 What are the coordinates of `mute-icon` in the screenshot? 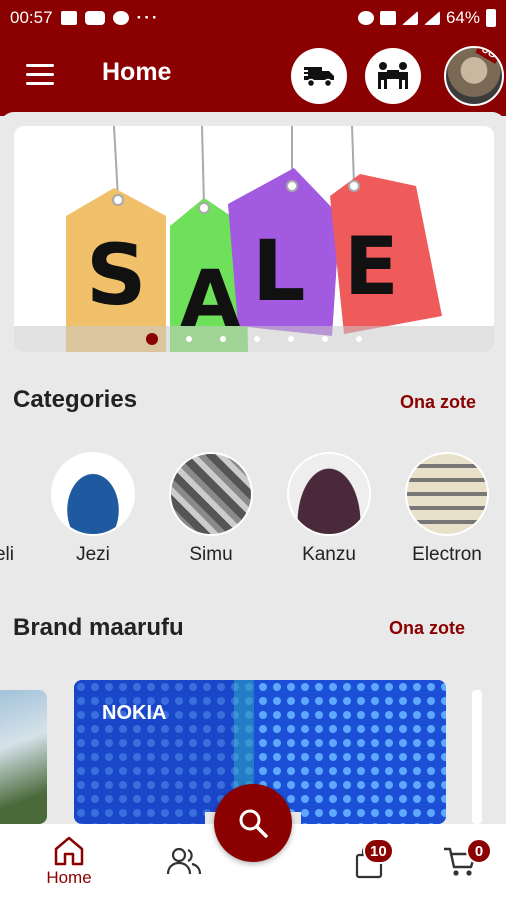 It's located at (387, 18).